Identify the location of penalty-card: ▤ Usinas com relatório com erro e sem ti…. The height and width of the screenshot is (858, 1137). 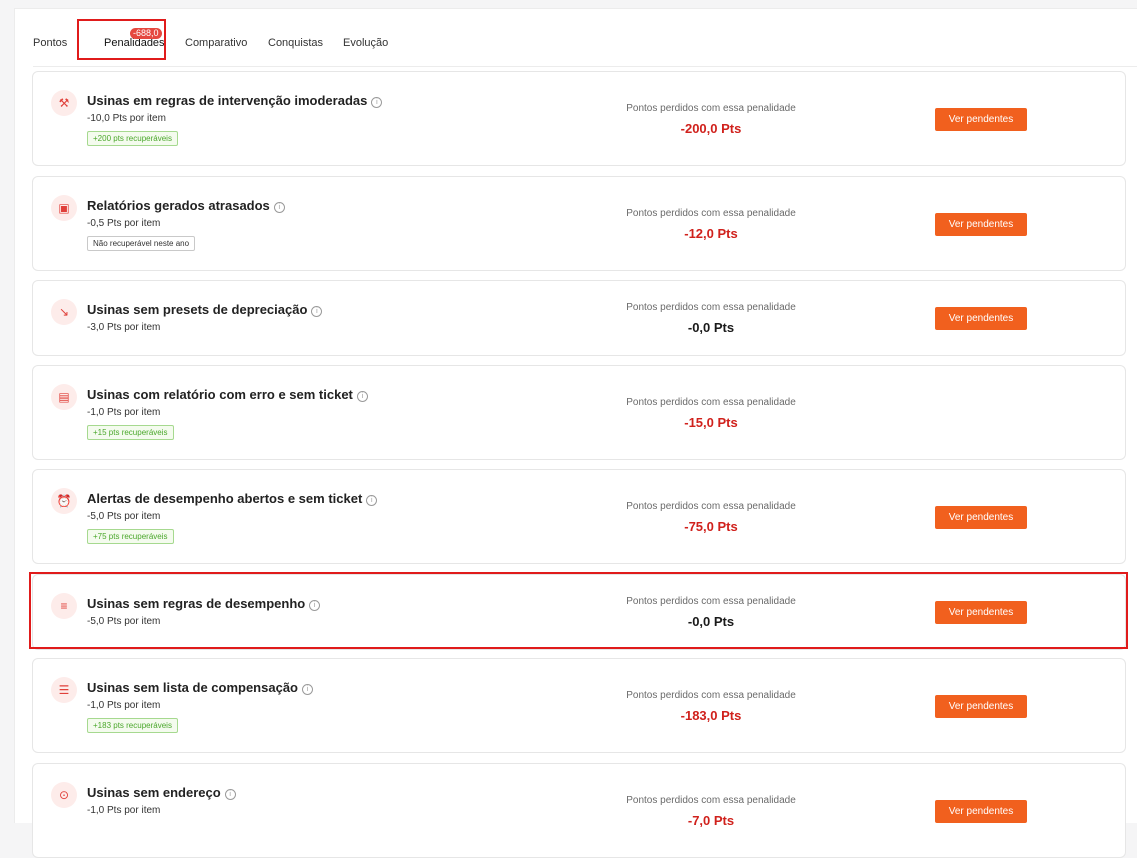
(579, 412).